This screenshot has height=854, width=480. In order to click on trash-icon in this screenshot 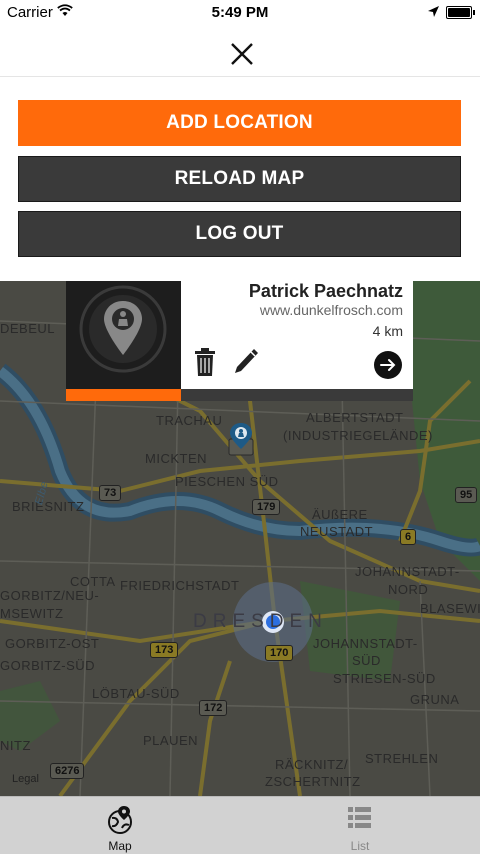, I will do `click(205, 364)`.